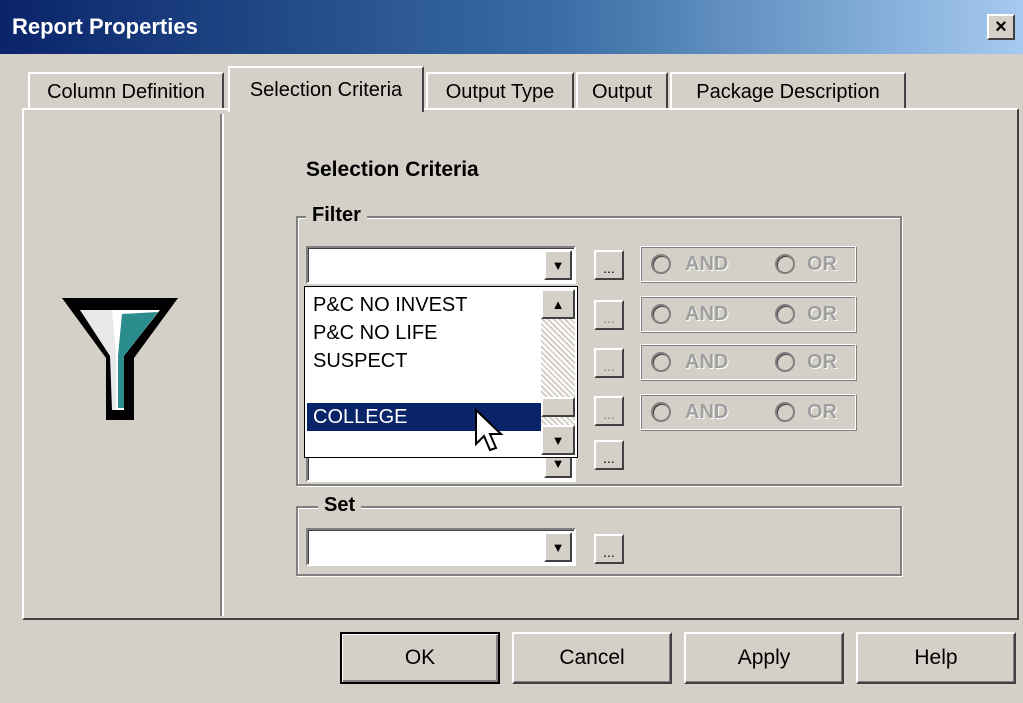 This screenshot has height=703, width=1023. Describe the element at coordinates (426, 305) in the screenshot. I see `list-item: P&C NO INVEST` at that location.